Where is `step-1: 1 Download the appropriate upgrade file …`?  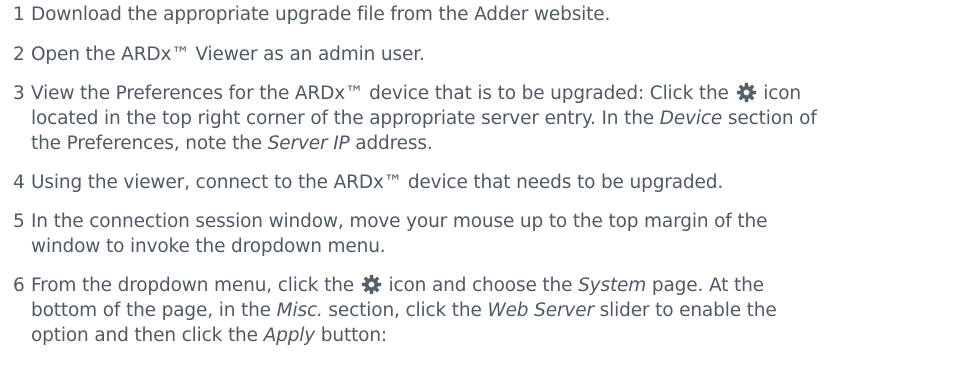 step-1: 1 Download the appropriate upgrade file … is located at coordinates (494, 14).